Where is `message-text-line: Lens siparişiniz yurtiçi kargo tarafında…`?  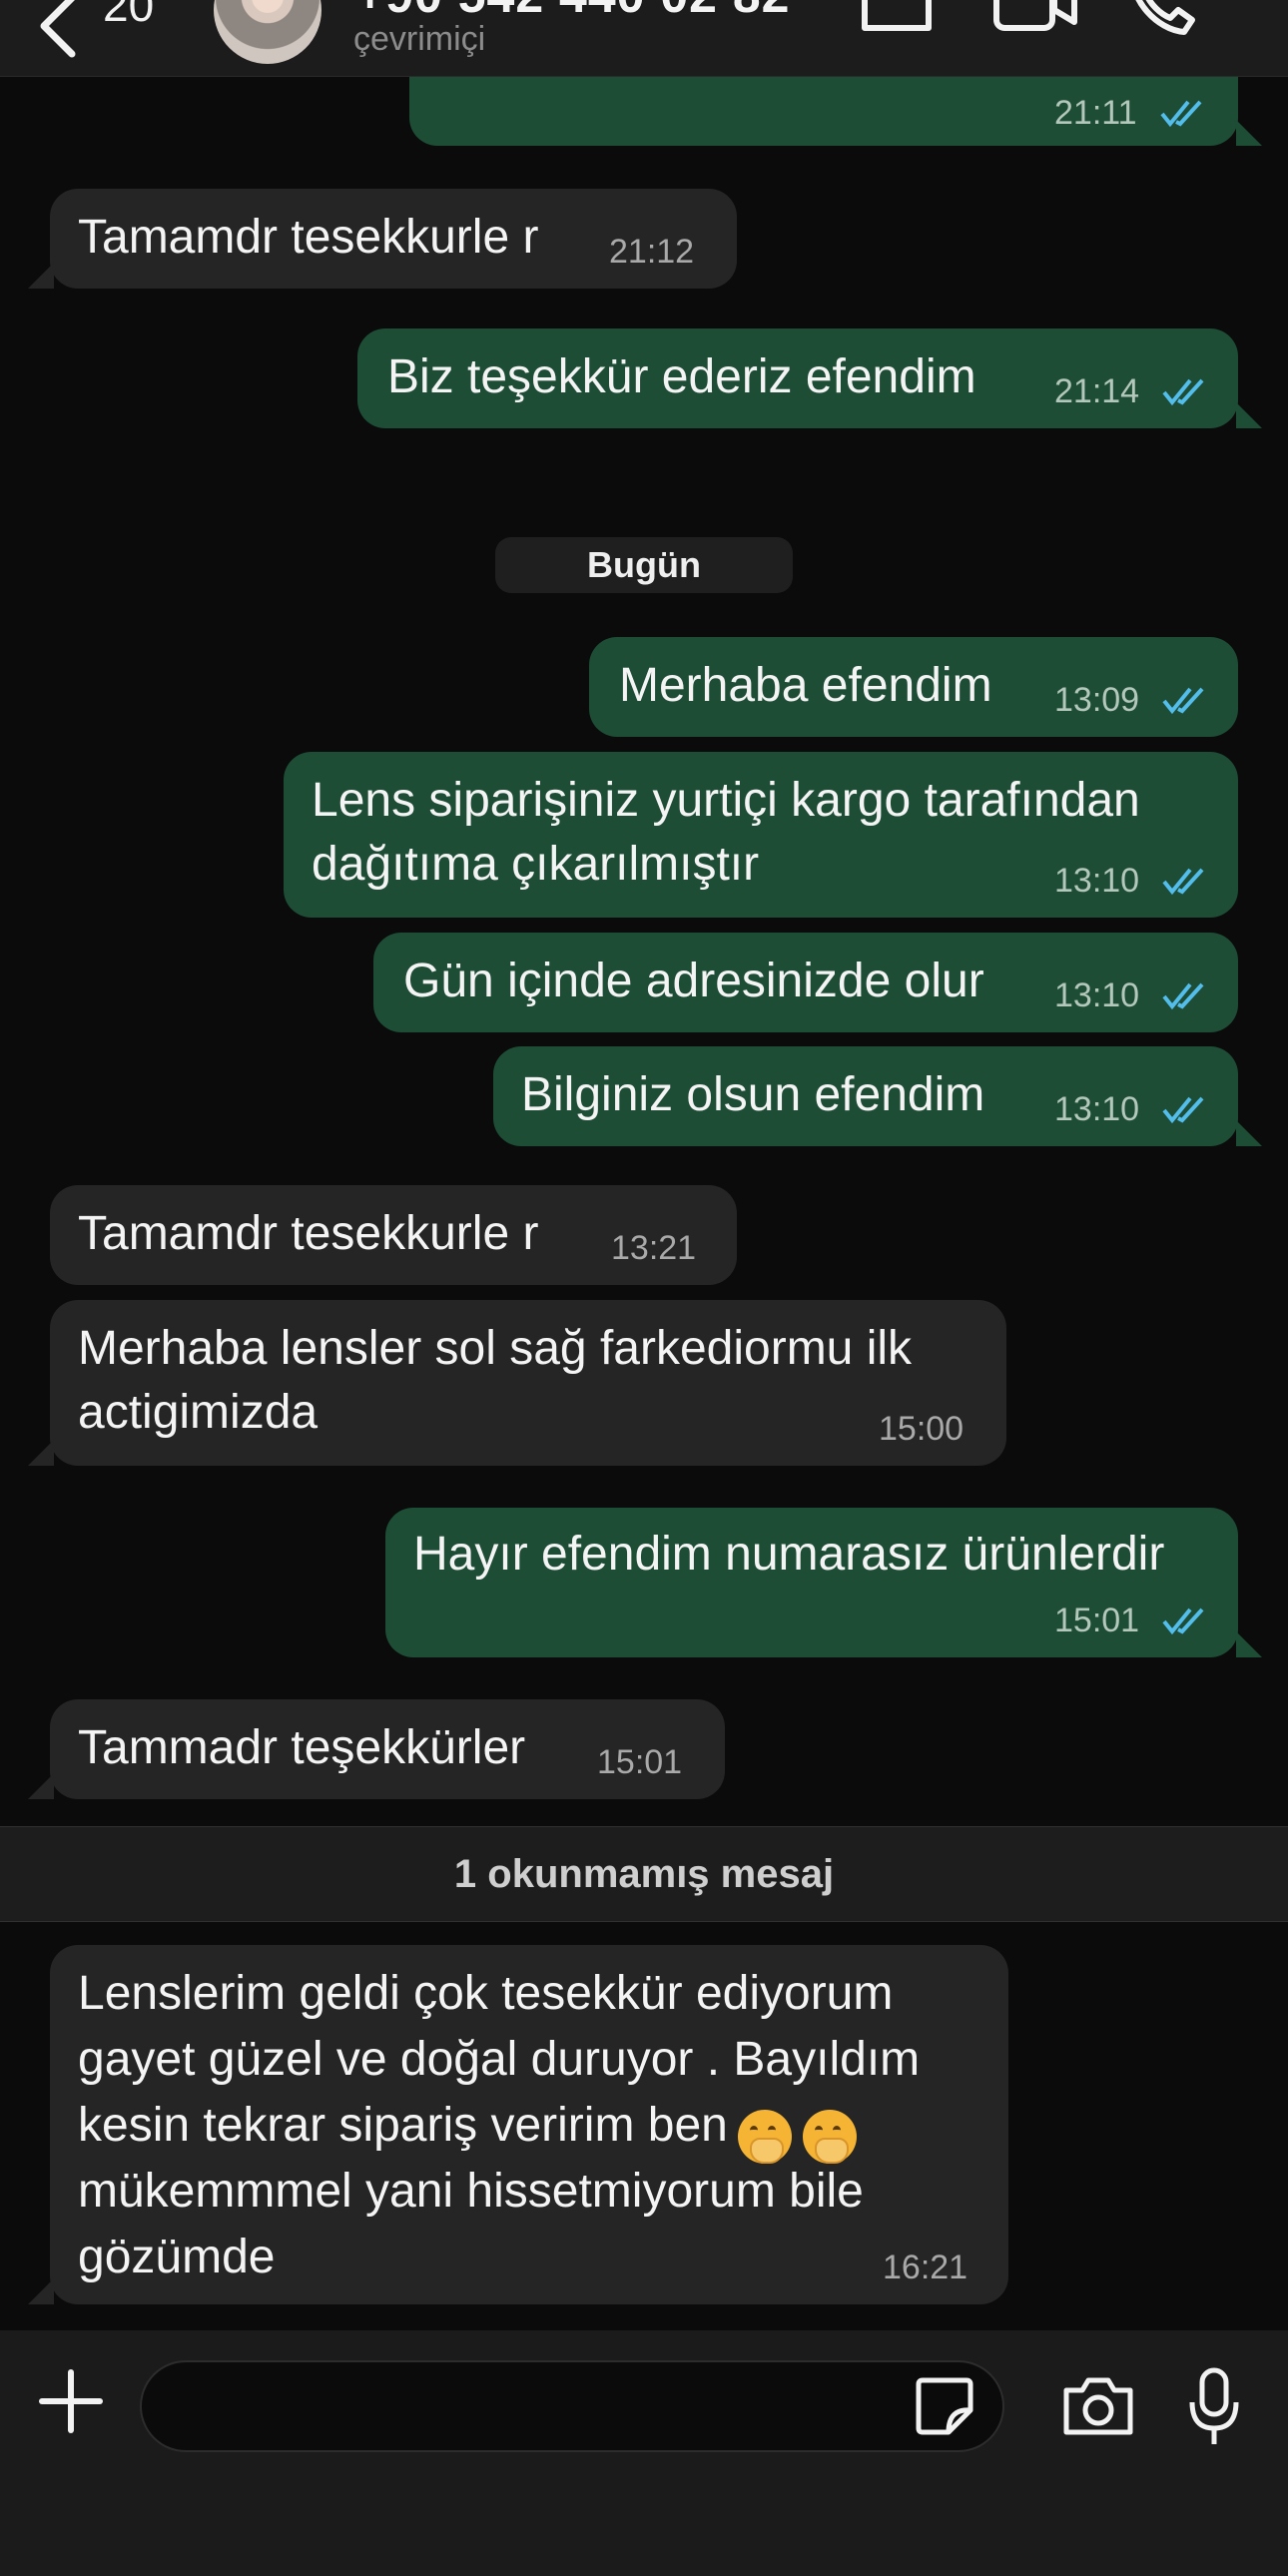
message-text-line: Lens siparişiniz yurtiçi kargo tarafında… is located at coordinates (726, 800).